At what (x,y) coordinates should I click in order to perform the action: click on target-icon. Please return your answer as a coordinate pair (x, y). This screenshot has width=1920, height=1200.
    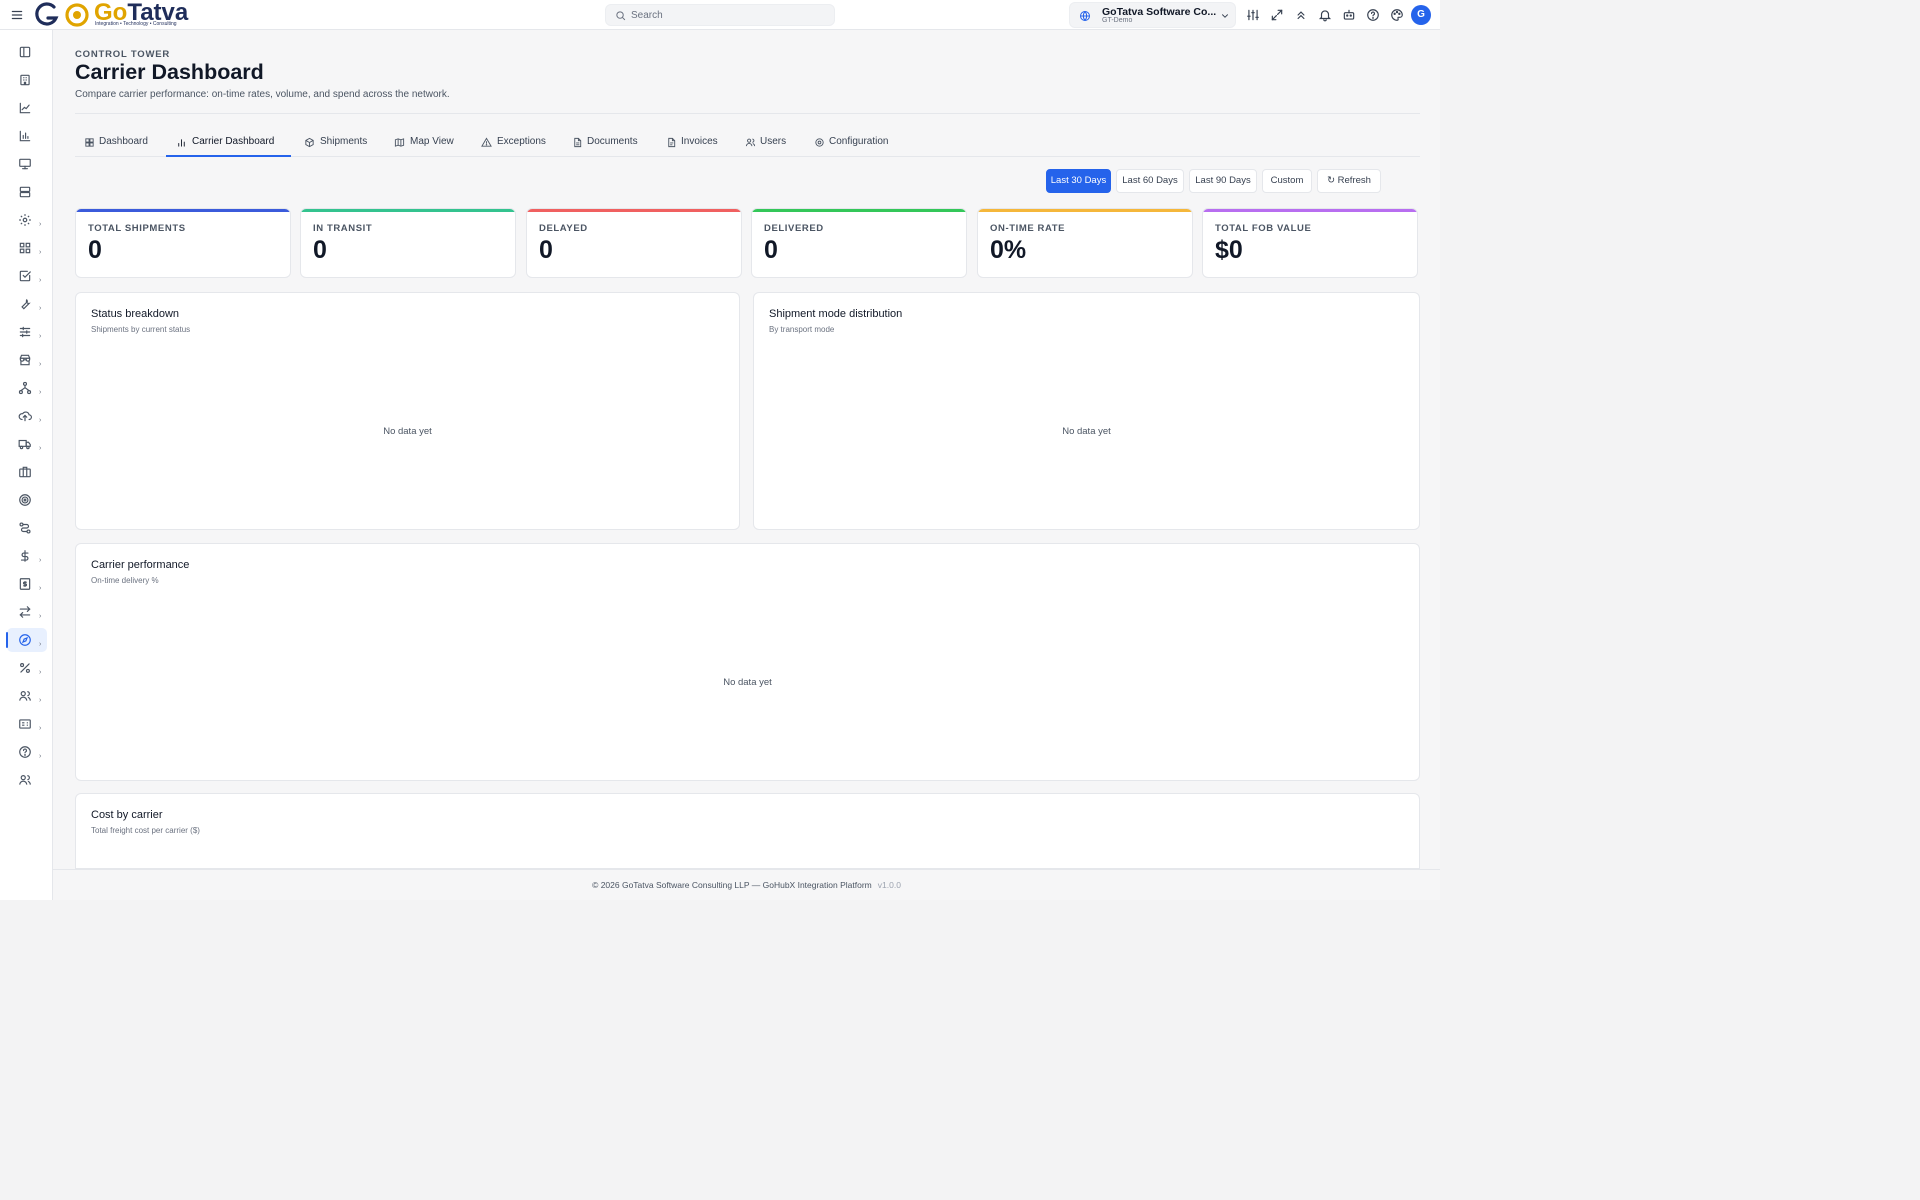
    Looking at the image, I should click on (25, 500).